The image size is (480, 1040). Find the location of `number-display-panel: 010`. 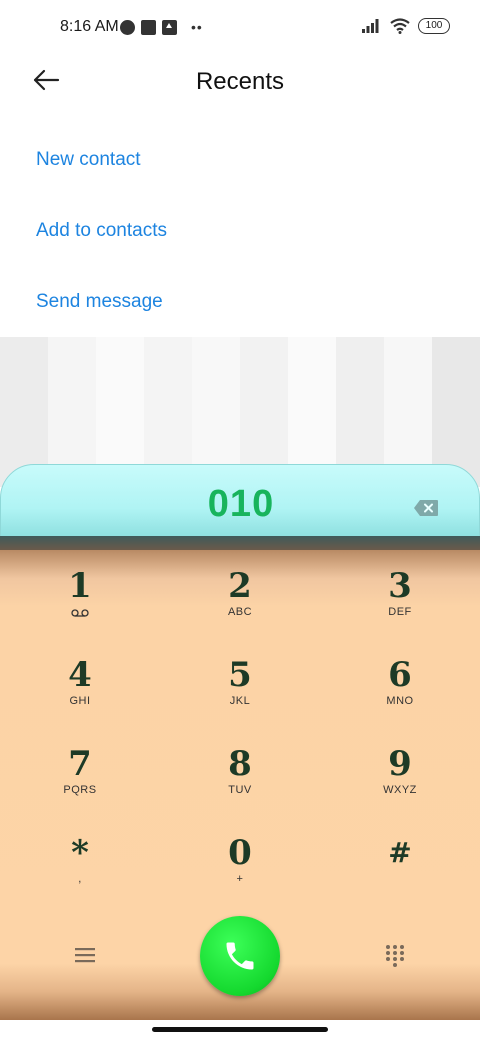

number-display-panel: 010 is located at coordinates (240, 501).